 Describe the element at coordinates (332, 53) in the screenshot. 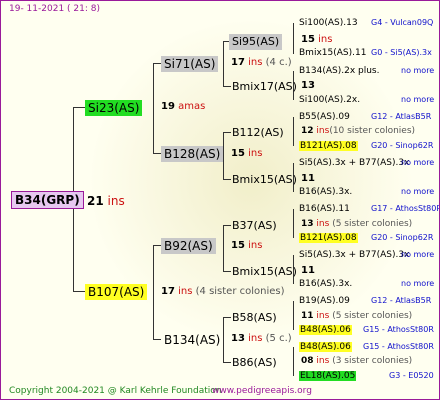

I see `gen4-row: Bmix15(AS).11` at that location.